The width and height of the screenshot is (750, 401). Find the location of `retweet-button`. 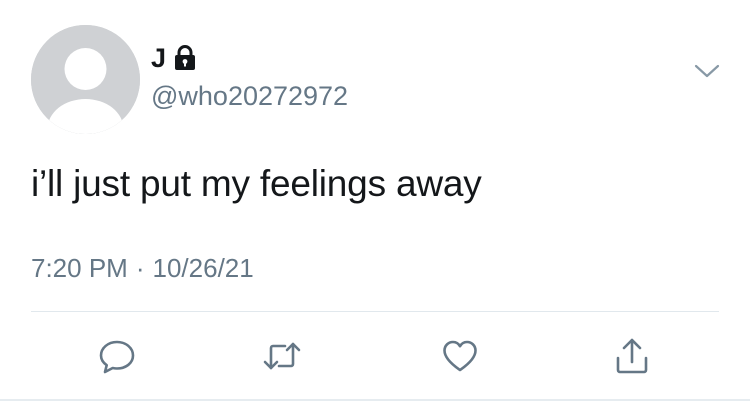

retweet-button is located at coordinates (282, 356).